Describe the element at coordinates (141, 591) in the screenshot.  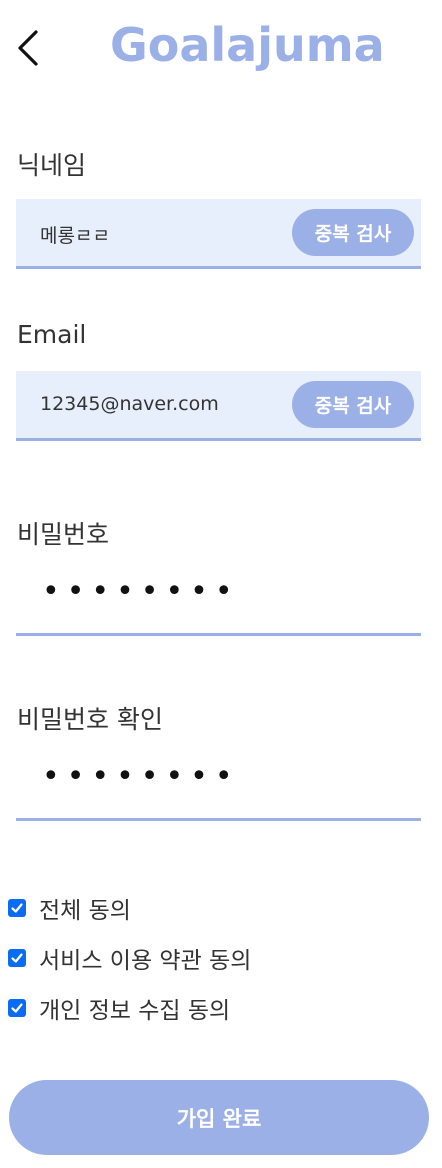
I see `password-masked-value: ••••••••` at that location.